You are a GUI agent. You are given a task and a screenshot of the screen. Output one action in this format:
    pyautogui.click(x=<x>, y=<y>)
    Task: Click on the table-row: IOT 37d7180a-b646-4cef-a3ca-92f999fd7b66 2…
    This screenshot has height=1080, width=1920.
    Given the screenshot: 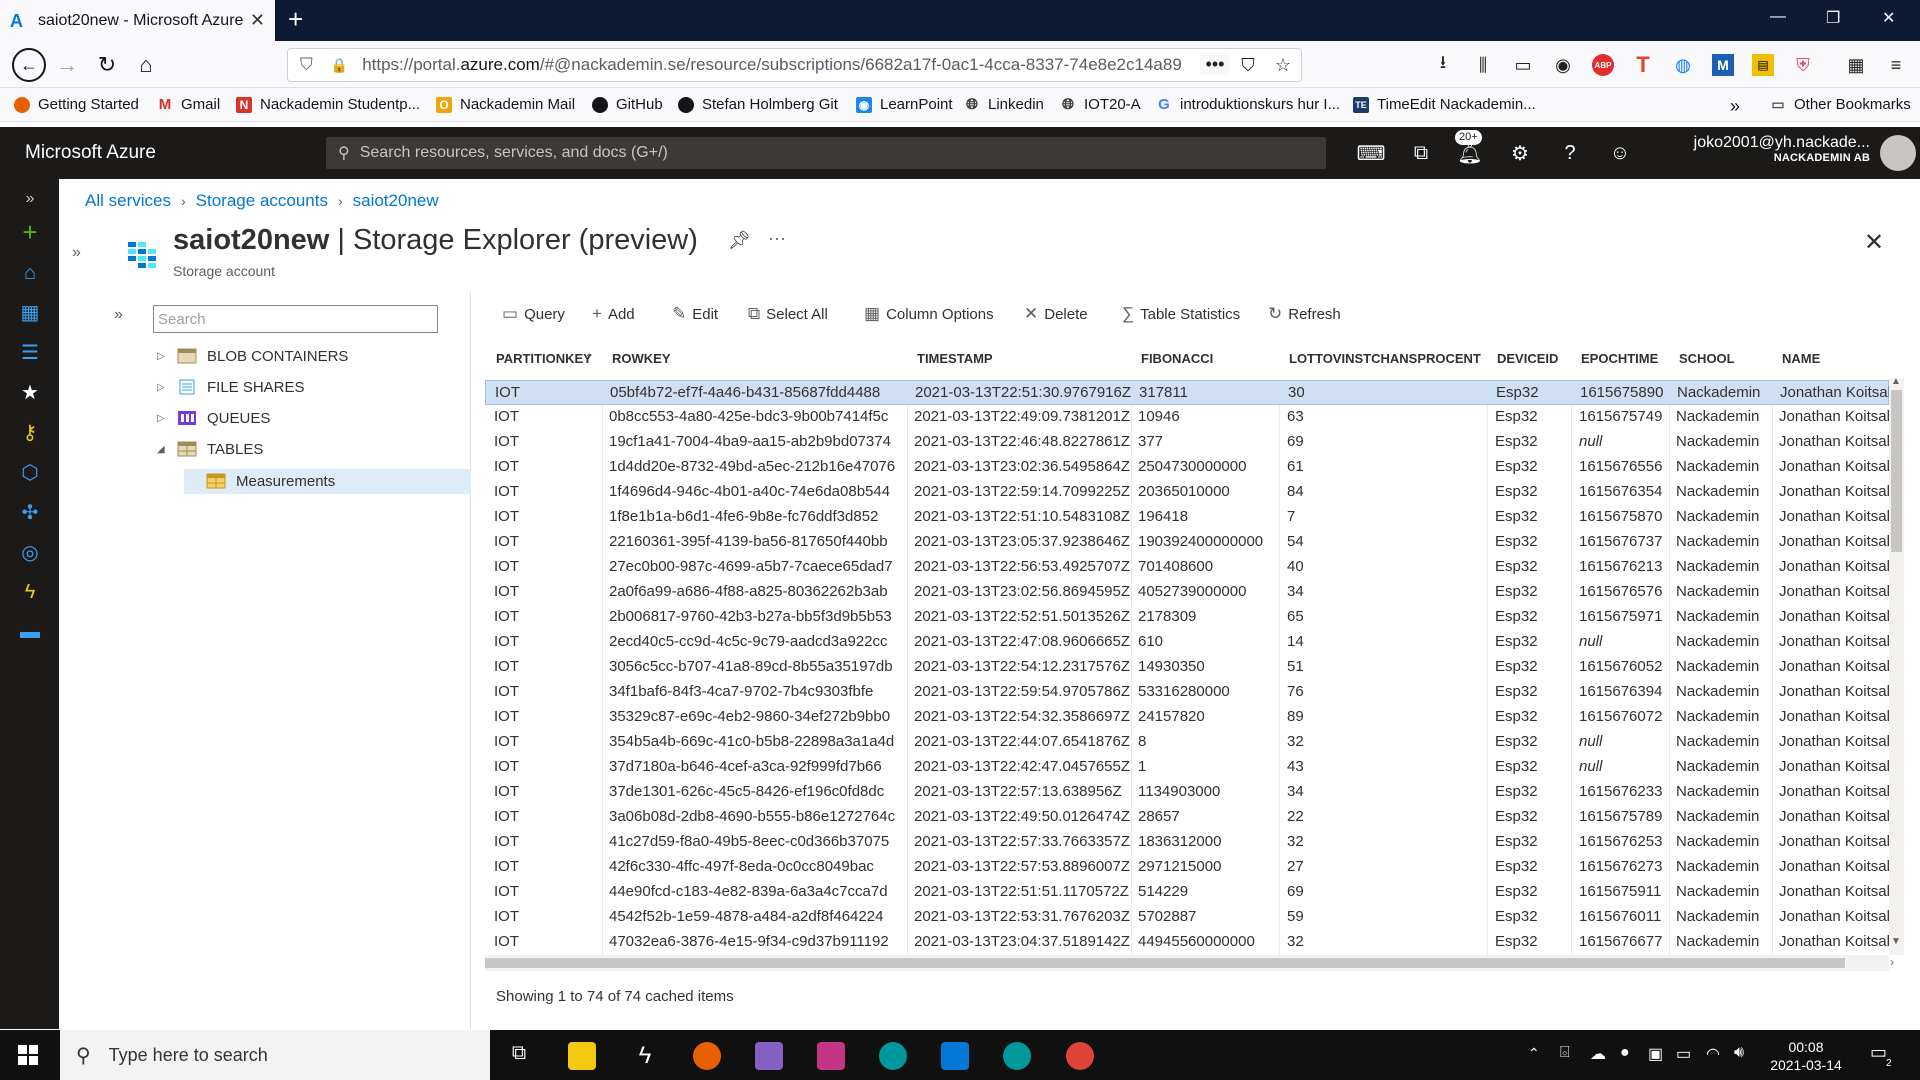 What is the action you would take?
    pyautogui.click(x=1187, y=767)
    